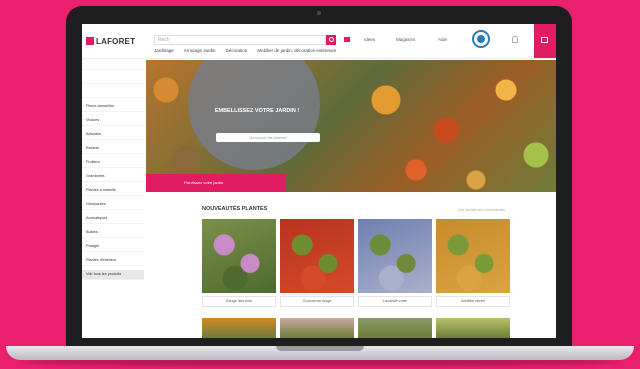  I want to click on product-label: Achillée dorée, so click(473, 301).